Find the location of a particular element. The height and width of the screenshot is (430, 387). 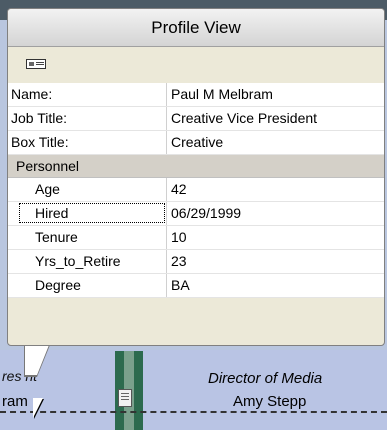

field-value: 06/29/1999 is located at coordinates (206, 213).